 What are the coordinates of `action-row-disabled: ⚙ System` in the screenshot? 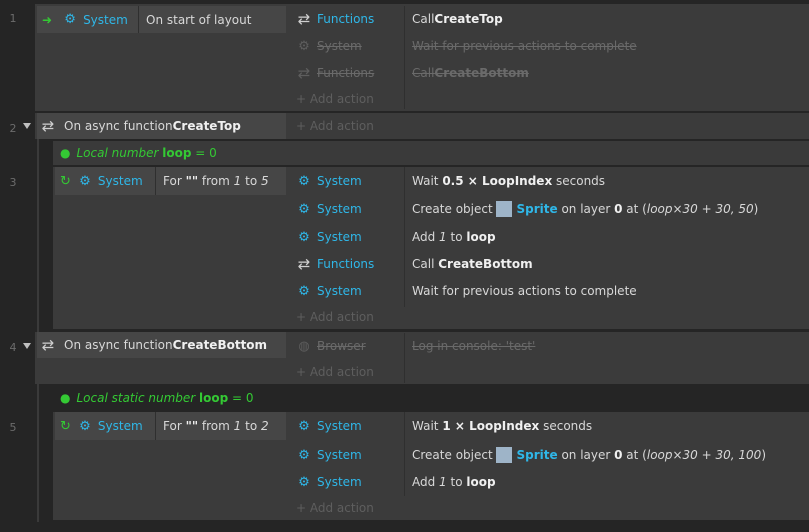 It's located at (329, 46).